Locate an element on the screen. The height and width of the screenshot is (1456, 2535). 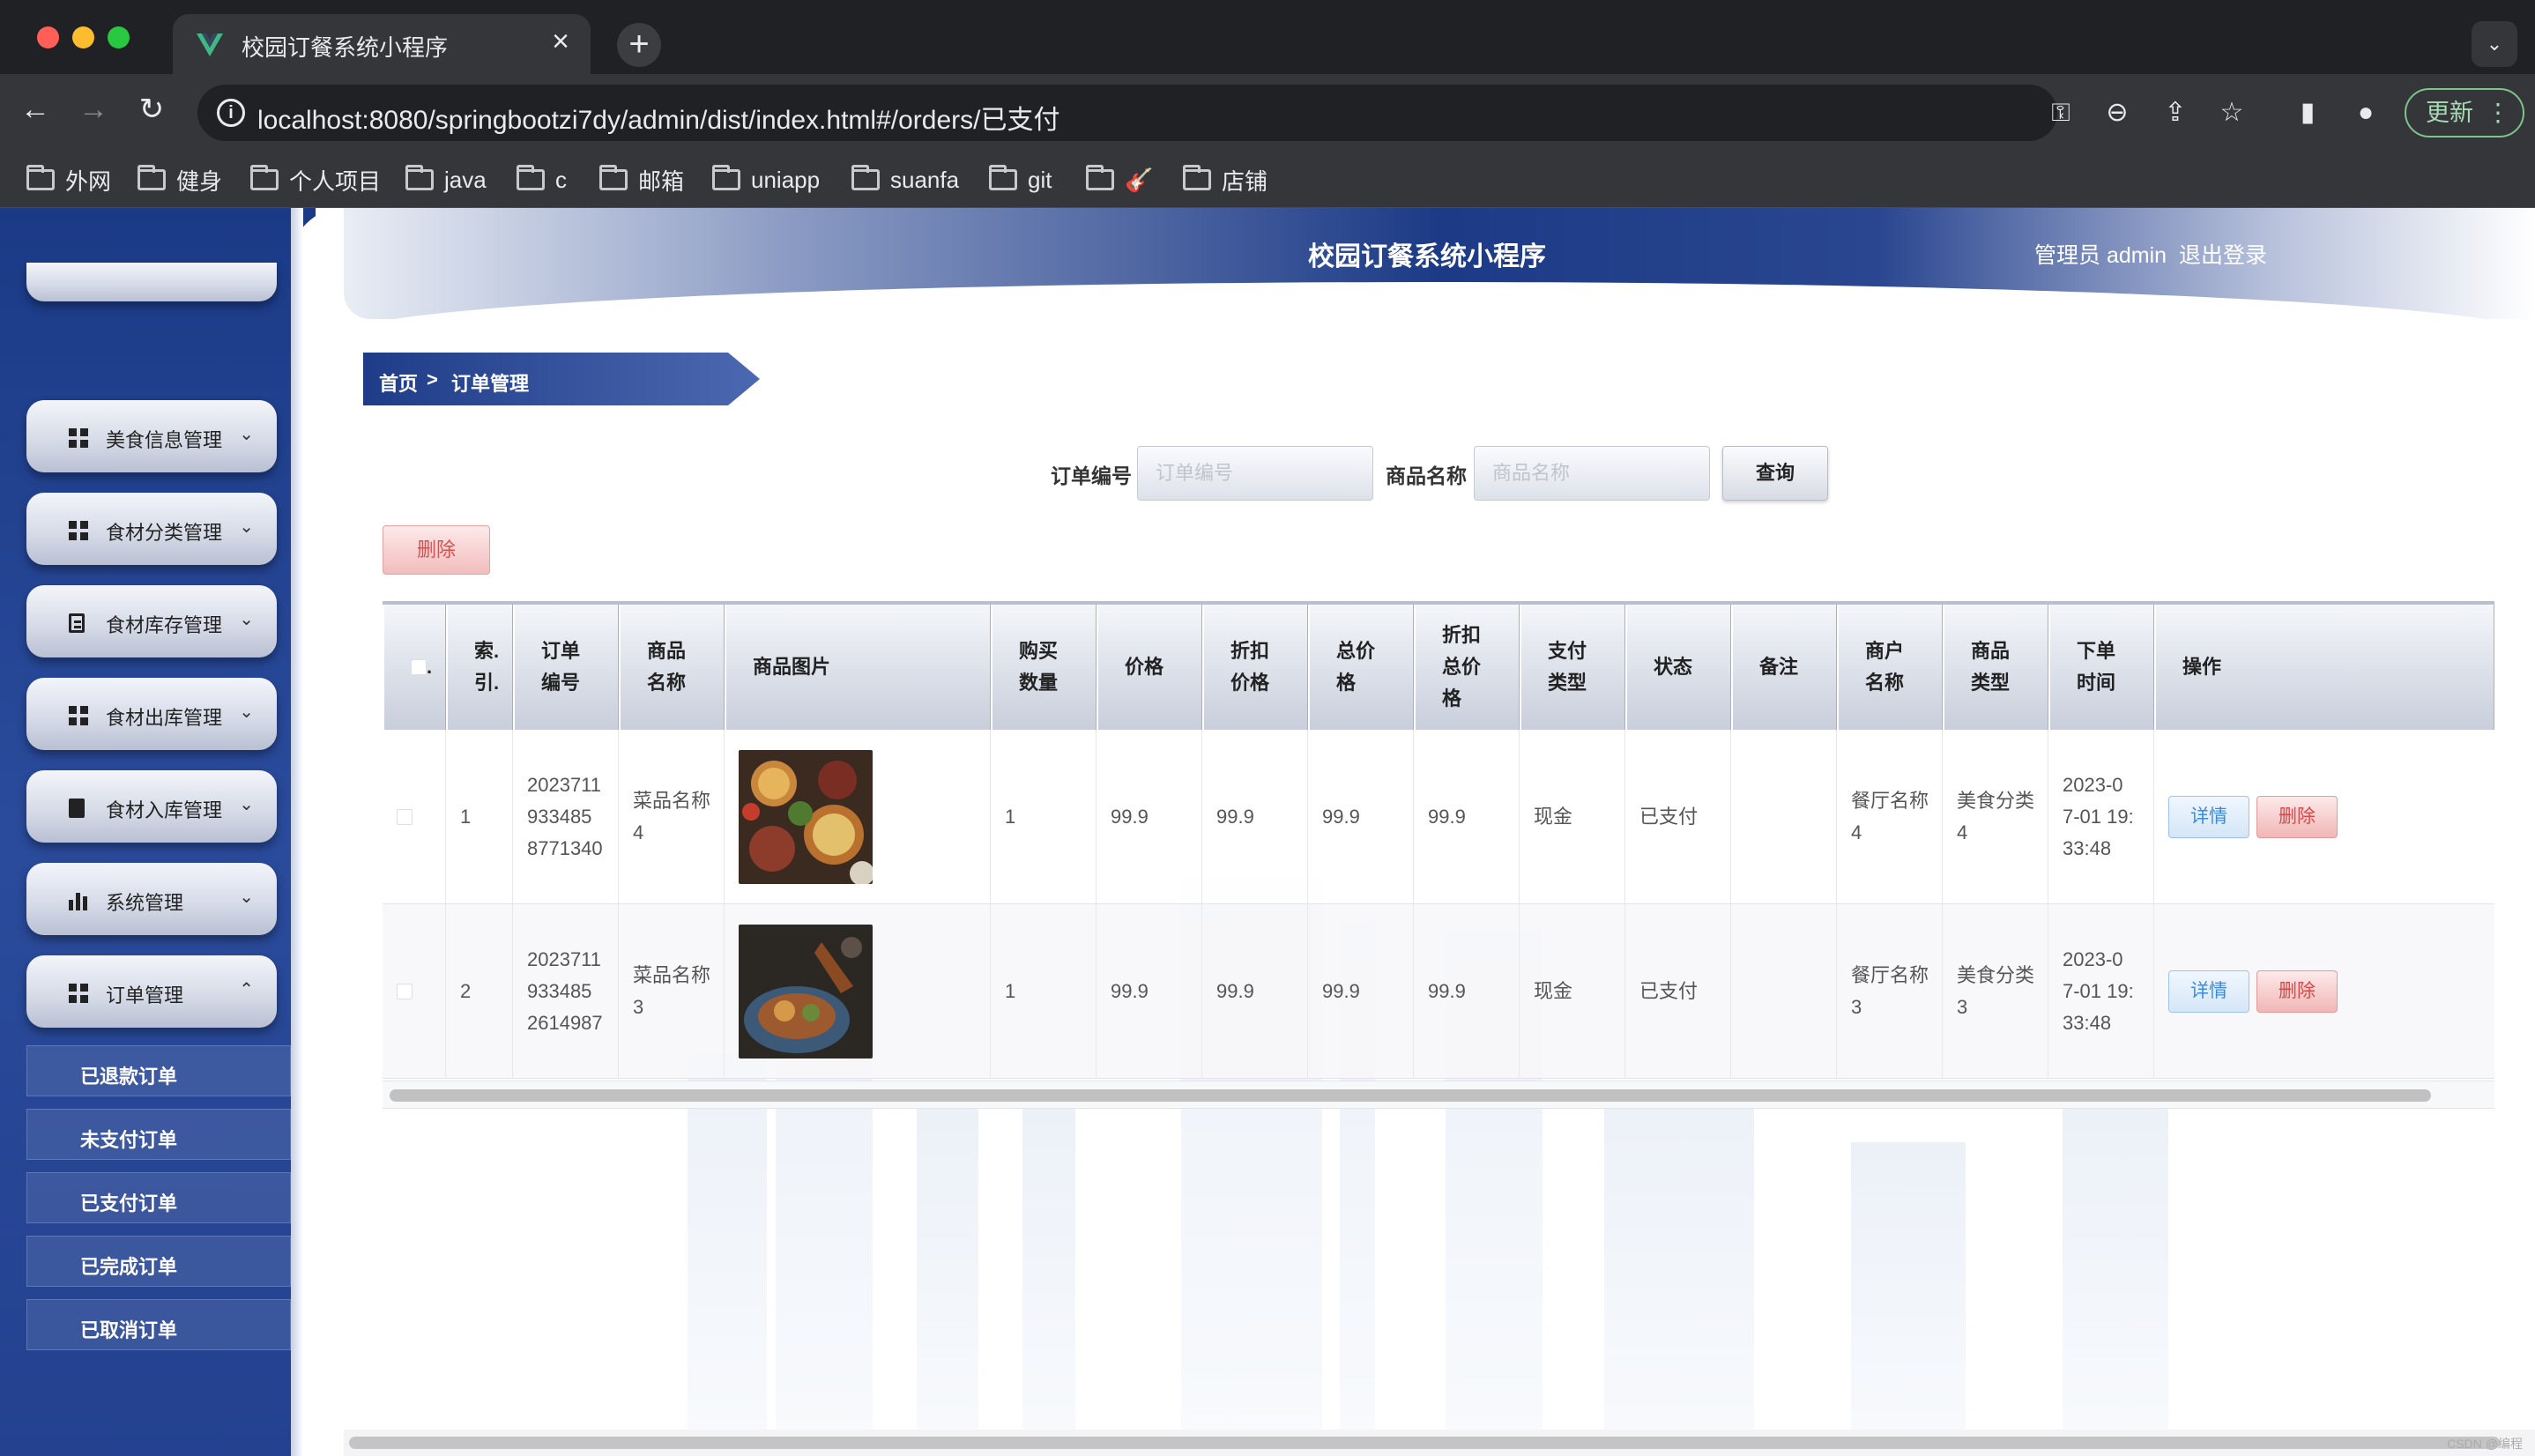
select-all-header: . is located at coordinates (414, 667).